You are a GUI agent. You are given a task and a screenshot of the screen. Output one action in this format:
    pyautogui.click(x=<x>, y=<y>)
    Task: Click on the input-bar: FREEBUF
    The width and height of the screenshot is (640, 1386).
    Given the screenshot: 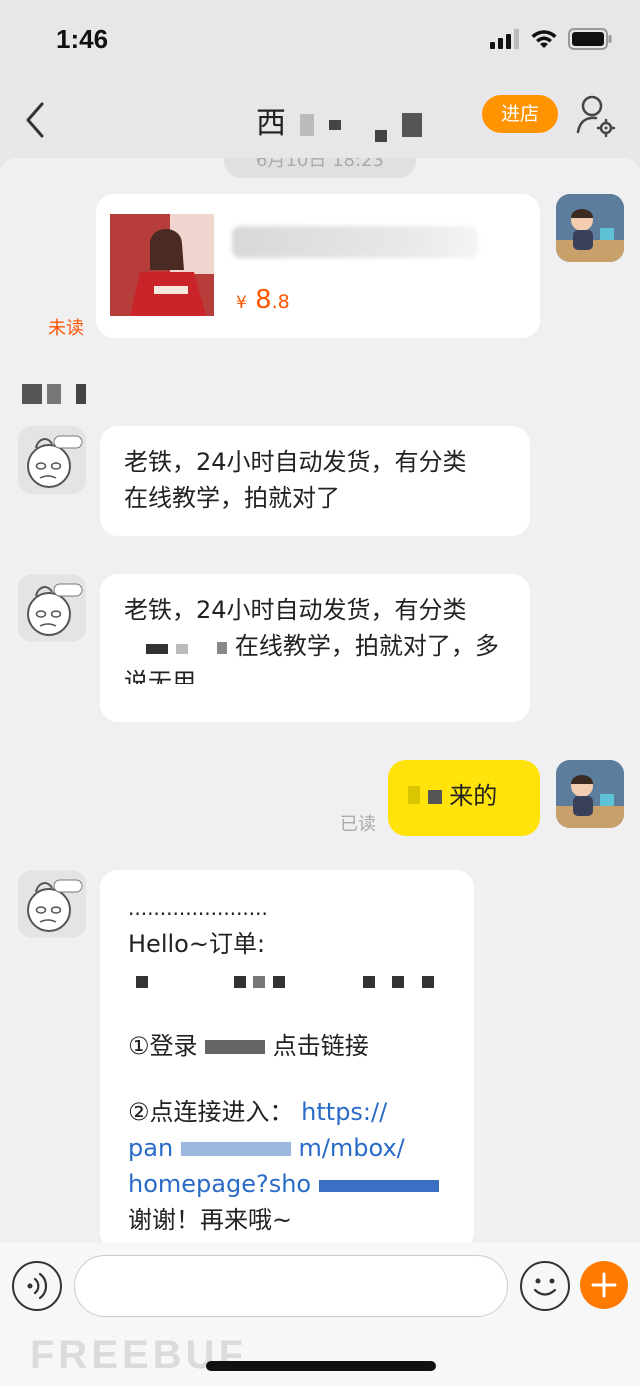 What is the action you would take?
    pyautogui.click(x=320, y=1314)
    